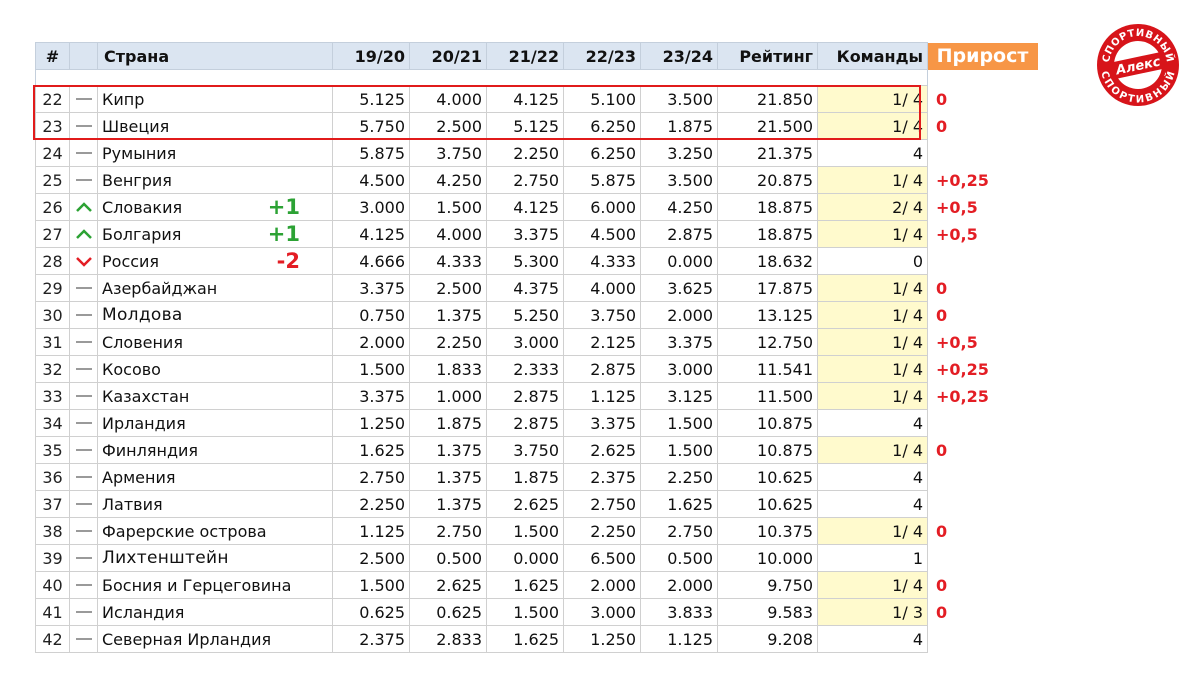  Describe the element at coordinates (371, 585) in the screenshot. I see `season-cell-s1920: 1.500` at that location.